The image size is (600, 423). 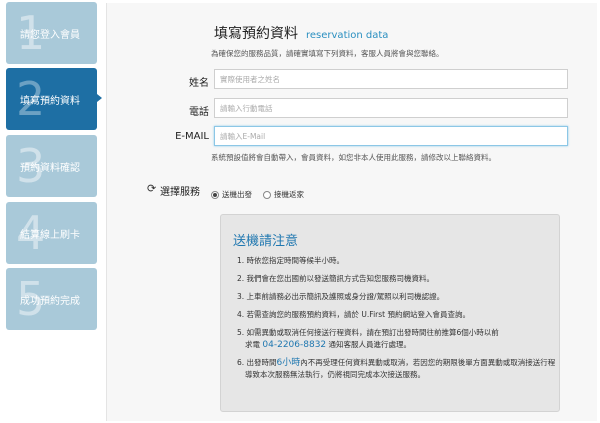 What do you see at coordinates (347, 35) in the screenshot?
I see `page-subtitle: reservation data` at bounding box center [347, 35].